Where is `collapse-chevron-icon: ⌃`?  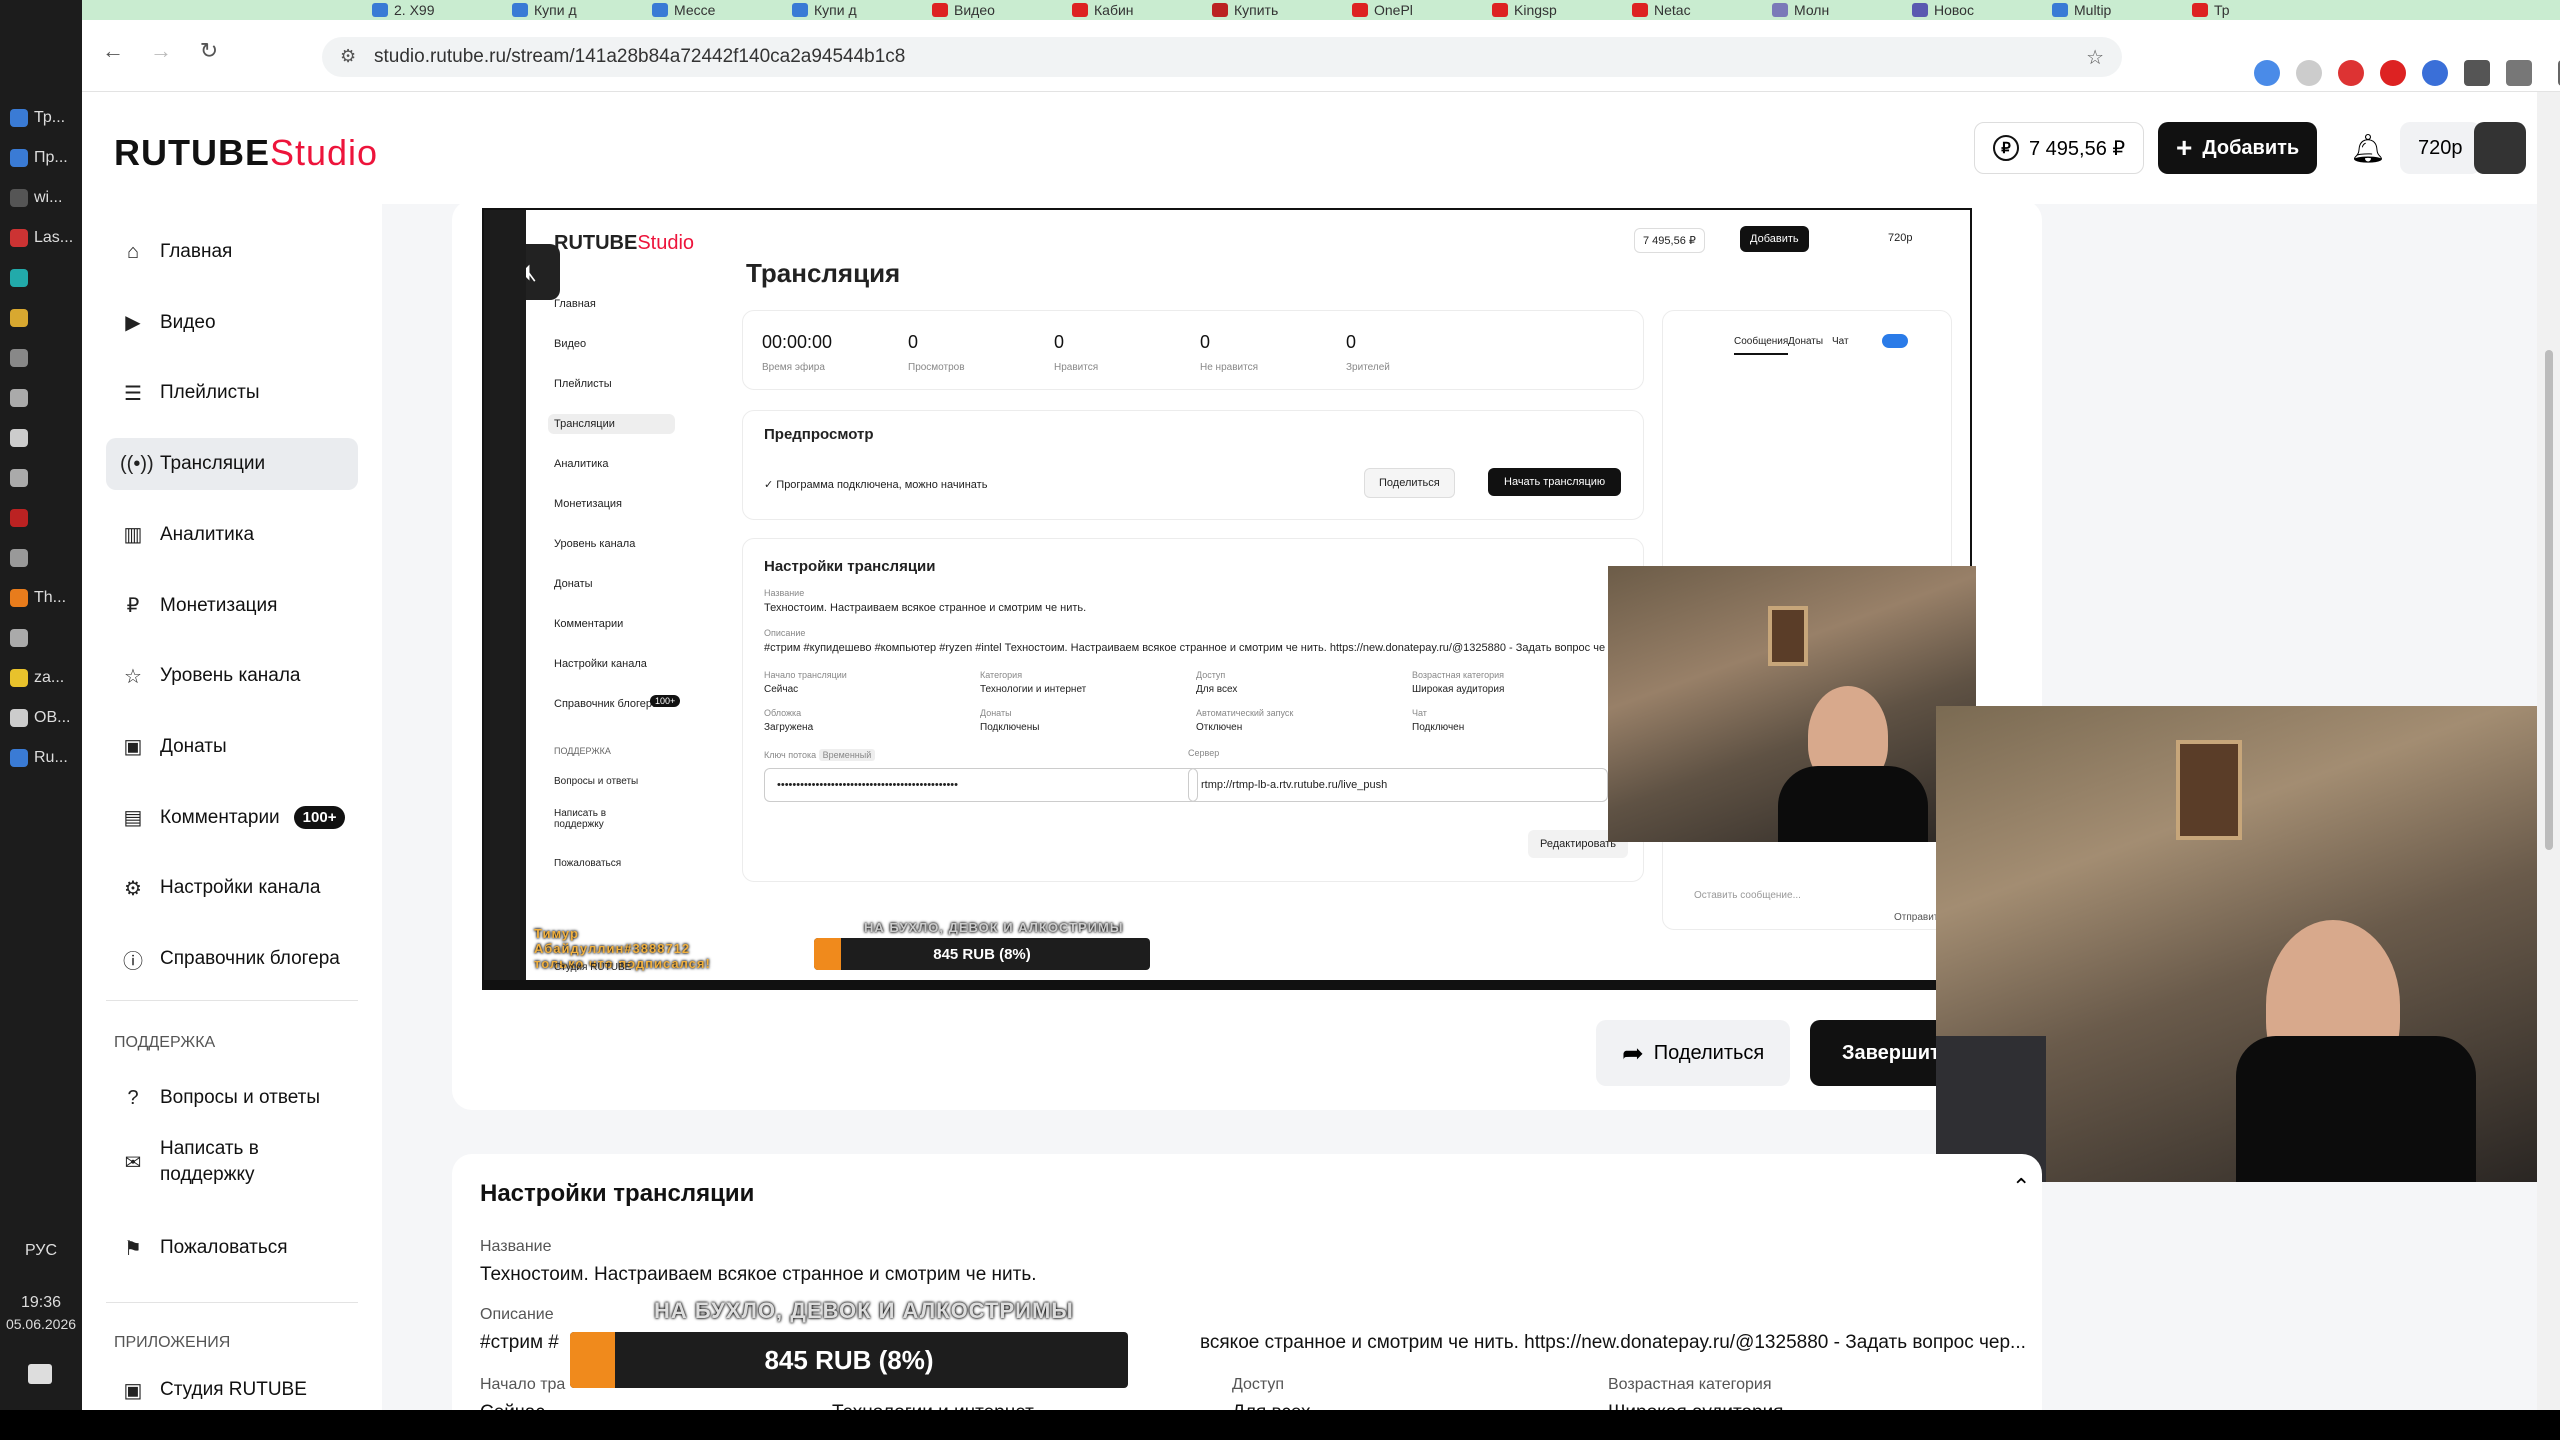 collapse-chevron-icon: ⌃ is located at coordinates (2021, 1187).